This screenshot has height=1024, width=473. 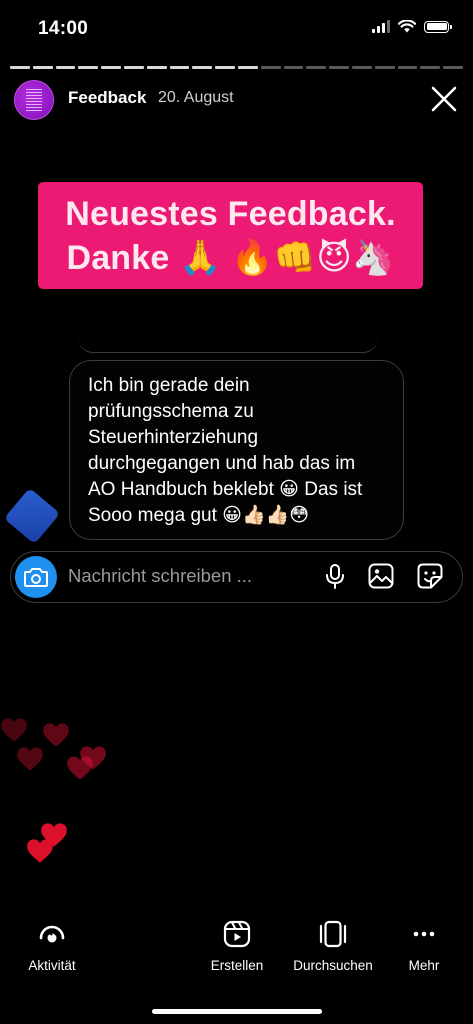 What do you see at coordinates (381, 576) in the screenshot?
I see `gallery-icon` at bounding box center [381, 576].